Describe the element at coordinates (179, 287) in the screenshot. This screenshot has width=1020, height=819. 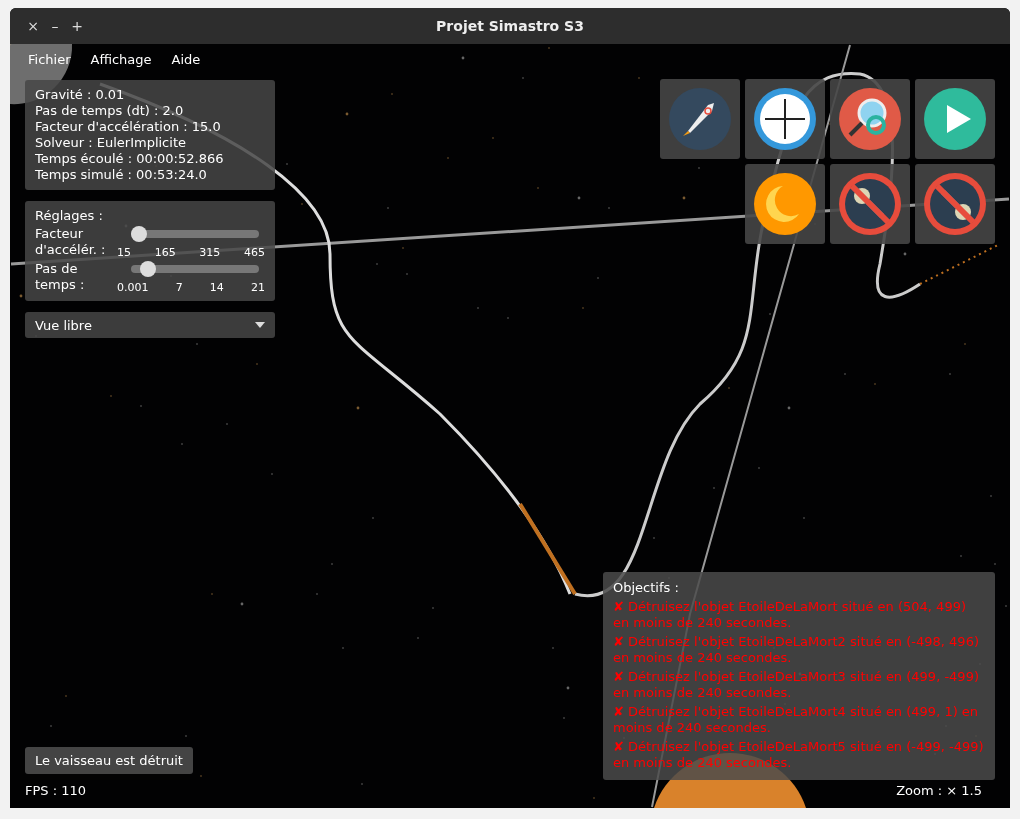
I see `tick-label: 7` at that location.